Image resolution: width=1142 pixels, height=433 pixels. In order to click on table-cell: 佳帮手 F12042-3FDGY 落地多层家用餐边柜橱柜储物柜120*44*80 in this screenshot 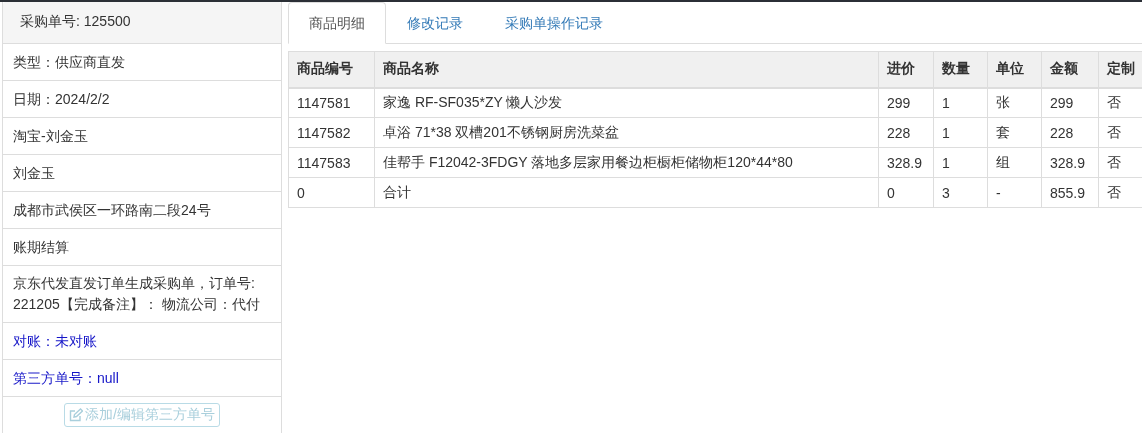, I will do `click(626, 162)`.